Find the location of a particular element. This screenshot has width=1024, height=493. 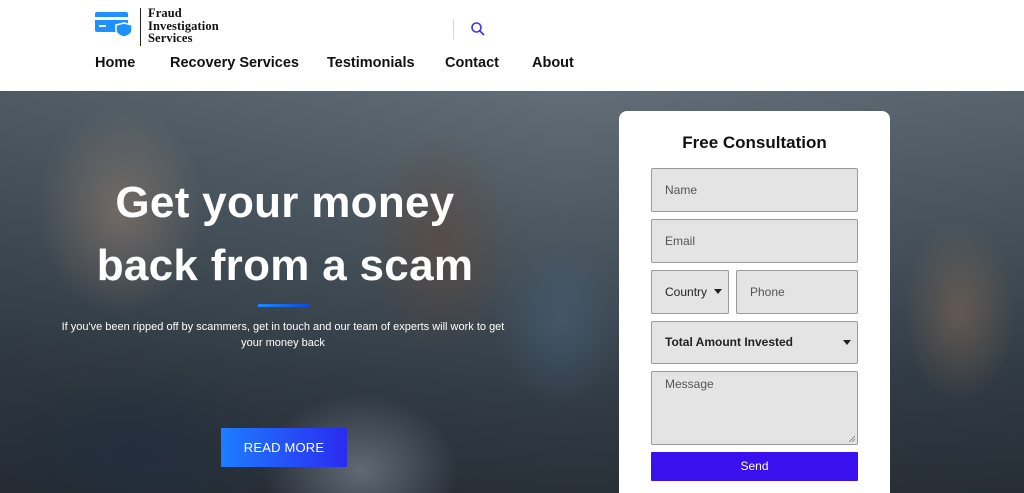

country-select-value: Country is located at coordinates (686, 292).